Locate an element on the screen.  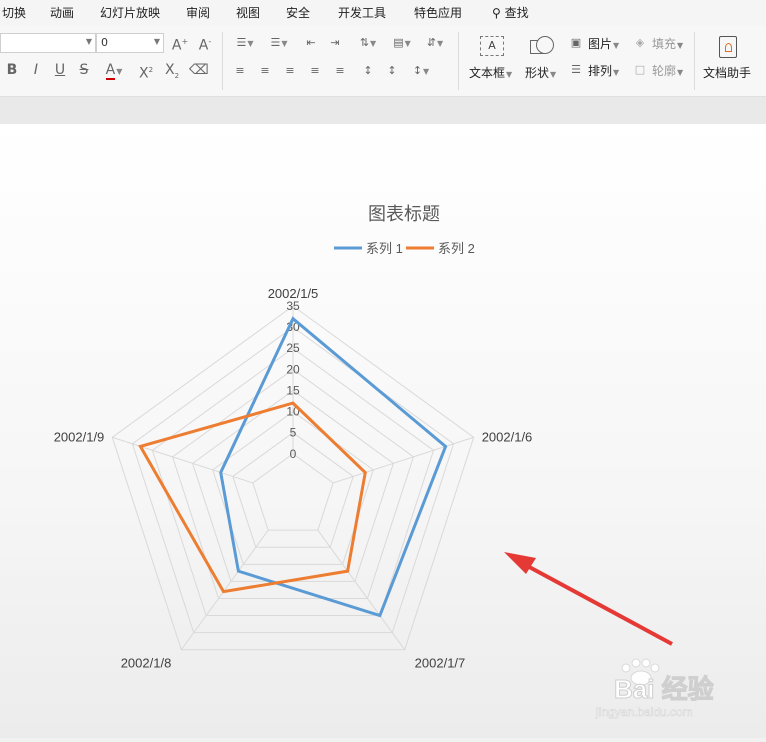
doc-helper-button: 文档助手 is located at coordinates (732, 62).